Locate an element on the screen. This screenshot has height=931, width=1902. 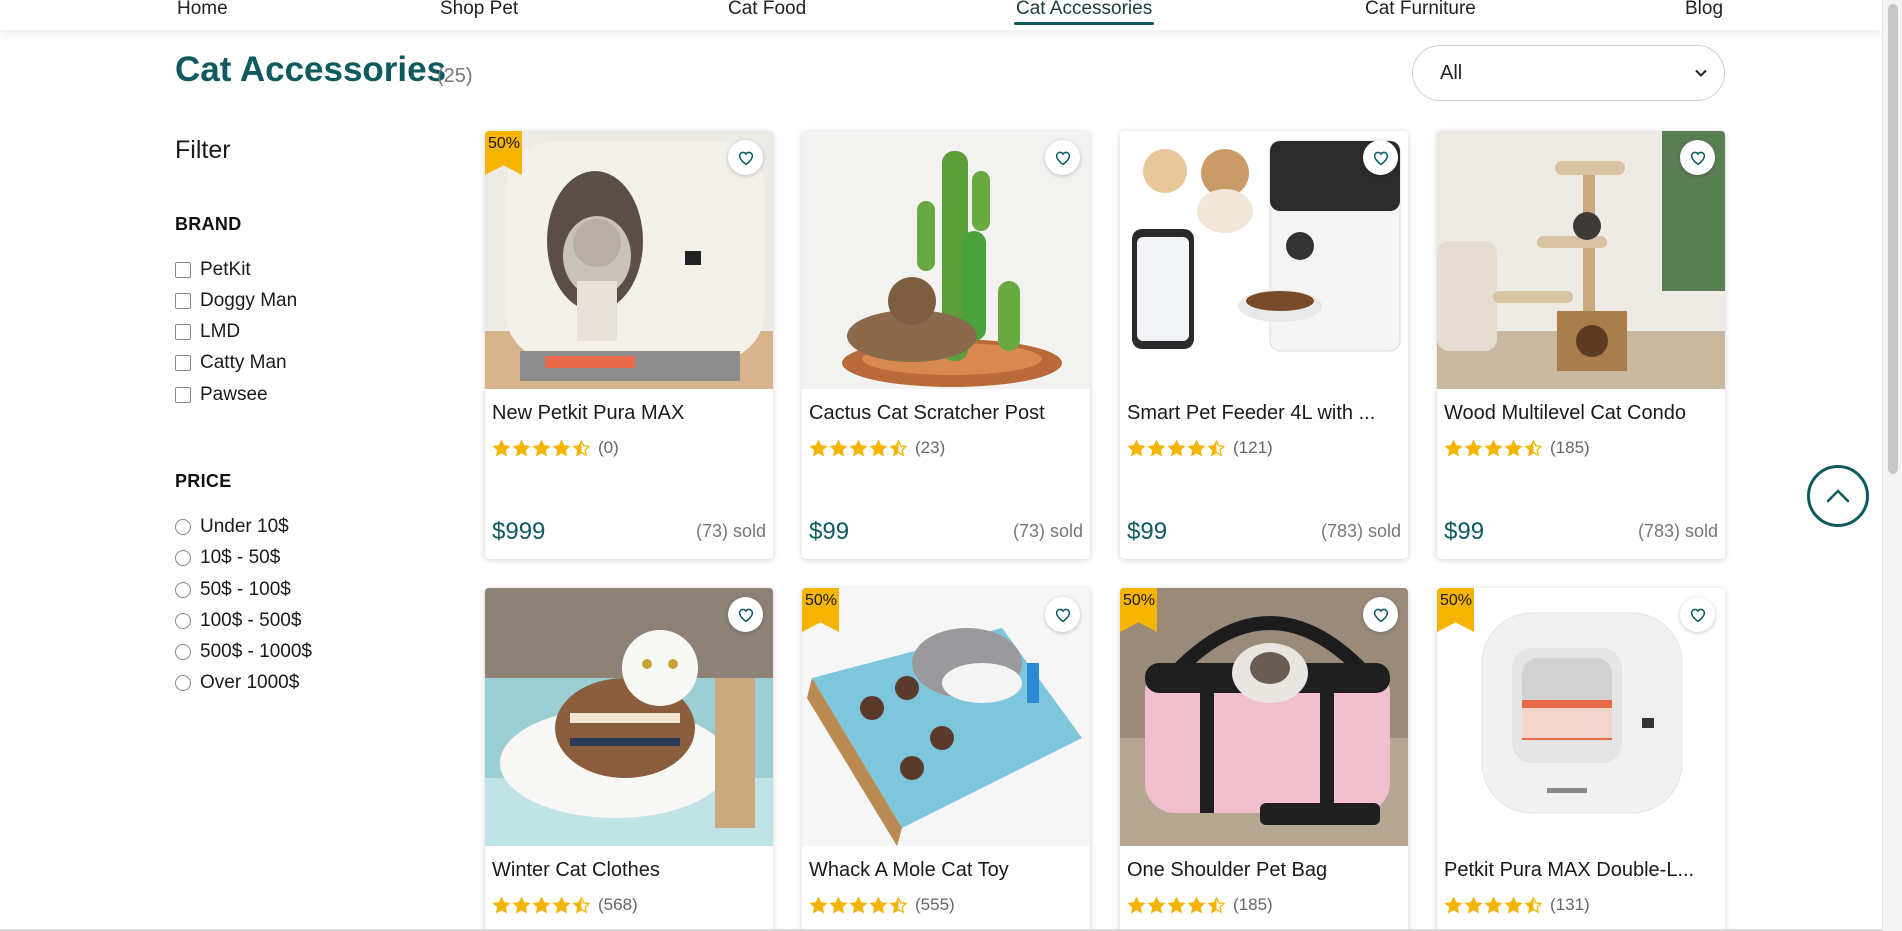
product-card: 50% Whack A Mole Cat Toy (555) is located at coordinates (946, 759).